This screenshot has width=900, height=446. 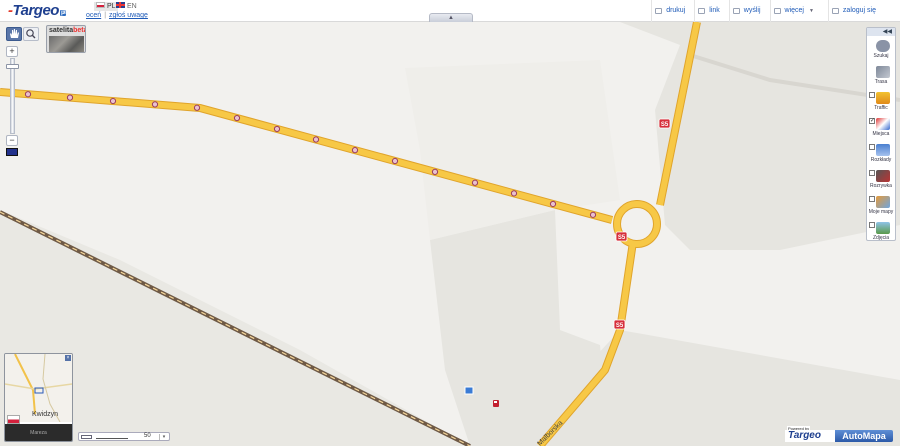 I want to click on minimap-region-label: Mareza, so click(x=38, y=432).